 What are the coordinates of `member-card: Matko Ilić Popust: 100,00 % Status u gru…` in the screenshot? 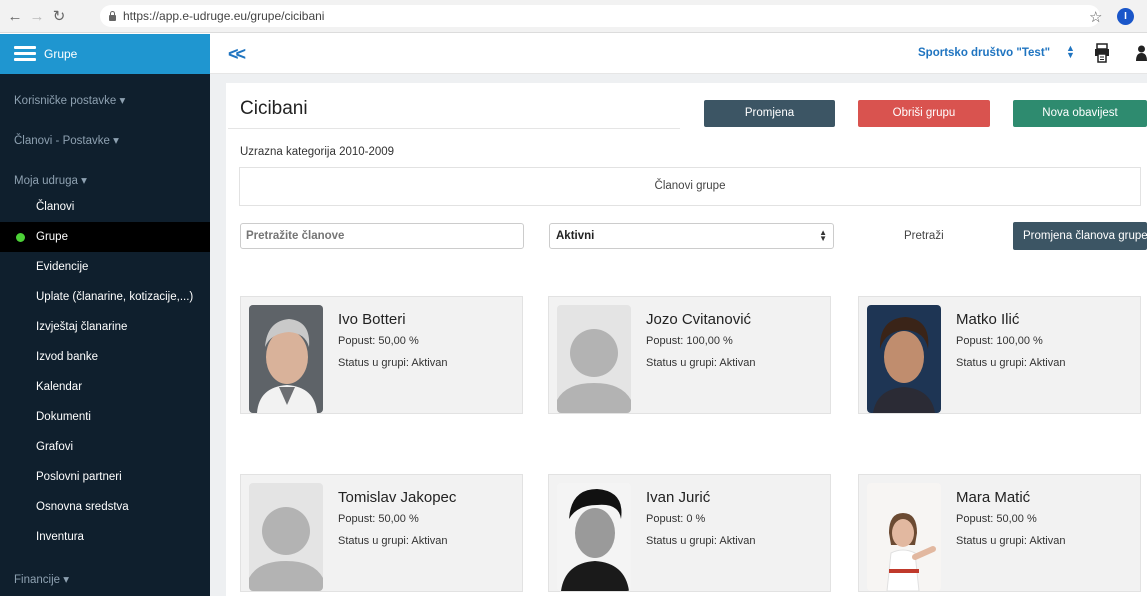 It's located at (999, 355).